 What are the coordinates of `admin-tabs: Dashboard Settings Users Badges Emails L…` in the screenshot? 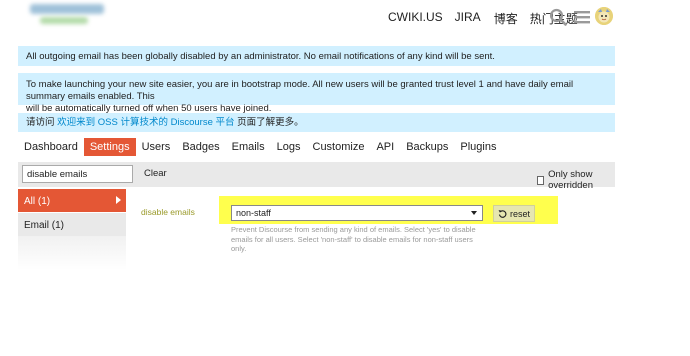 It's located at (260, 147).